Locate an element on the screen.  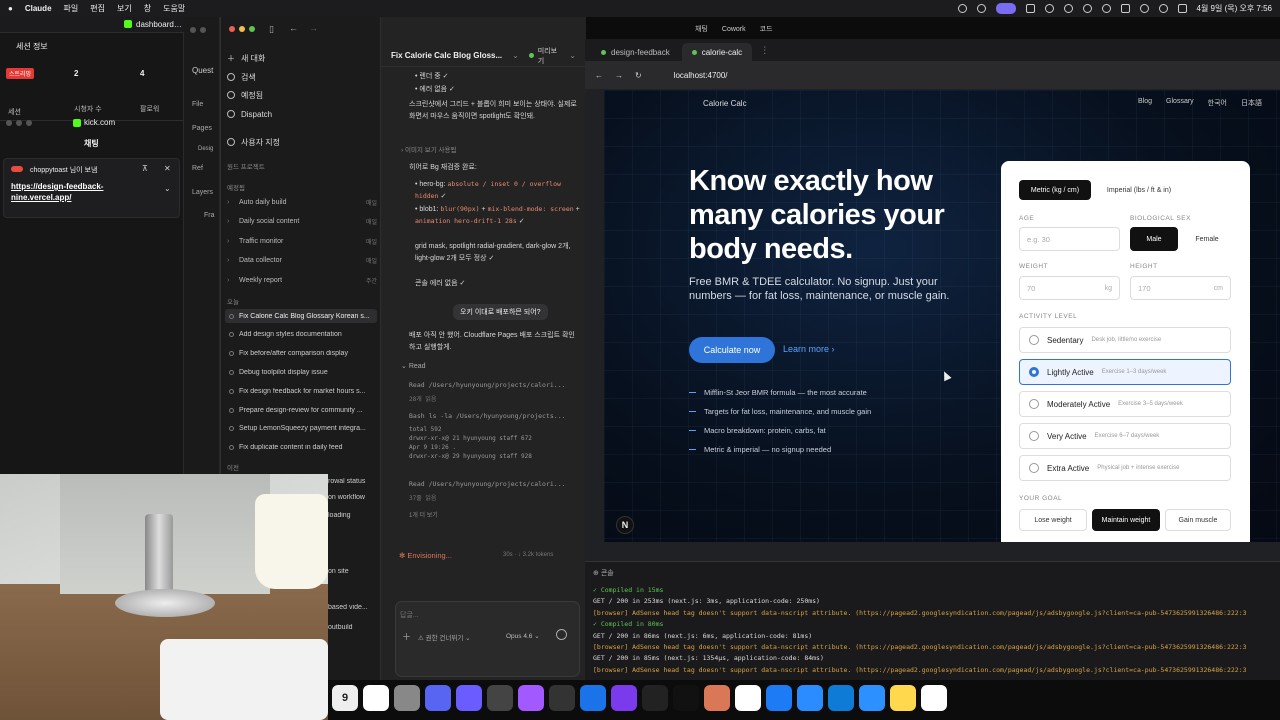
clock: 4월 9일 (목) 오후 7:56 is located at coordinates (1235, 8).